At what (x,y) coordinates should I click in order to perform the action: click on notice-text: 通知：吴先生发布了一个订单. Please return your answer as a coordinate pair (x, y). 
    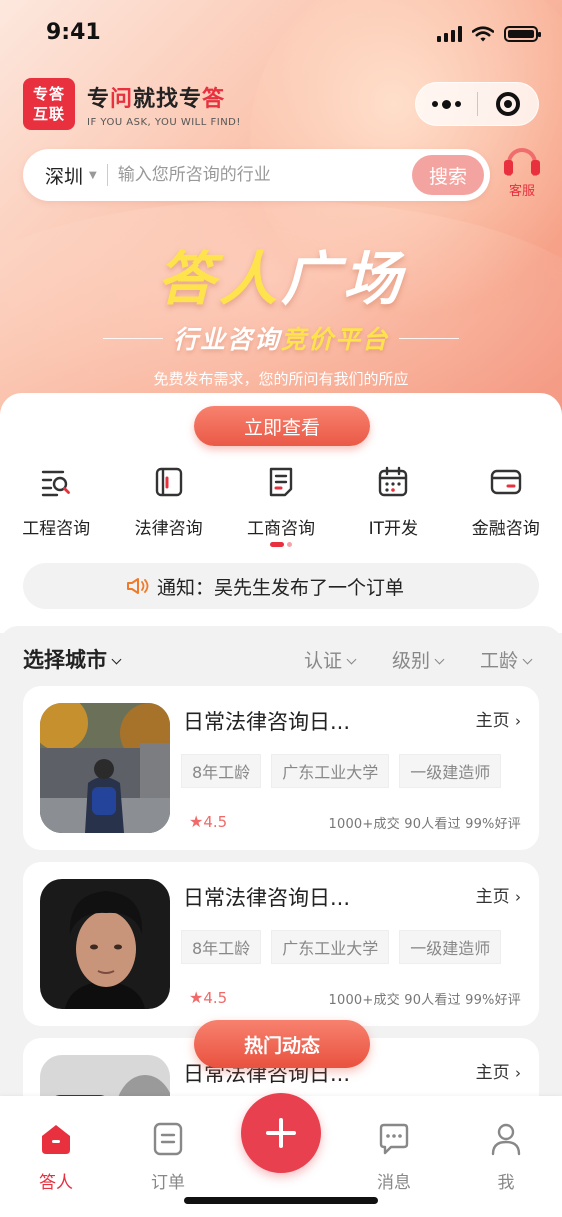
    Looking at the image, I should click on (281, 587).